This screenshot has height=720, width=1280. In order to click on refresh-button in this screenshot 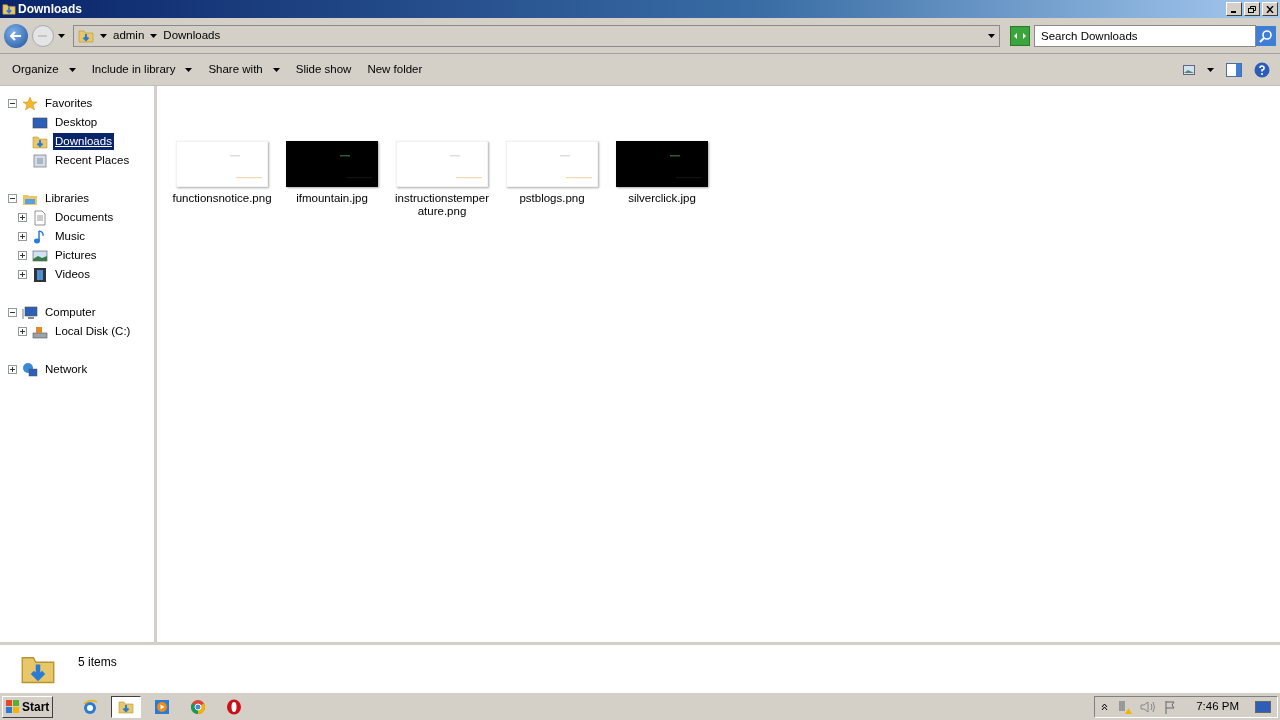, I will do `click(1020, 35)`.